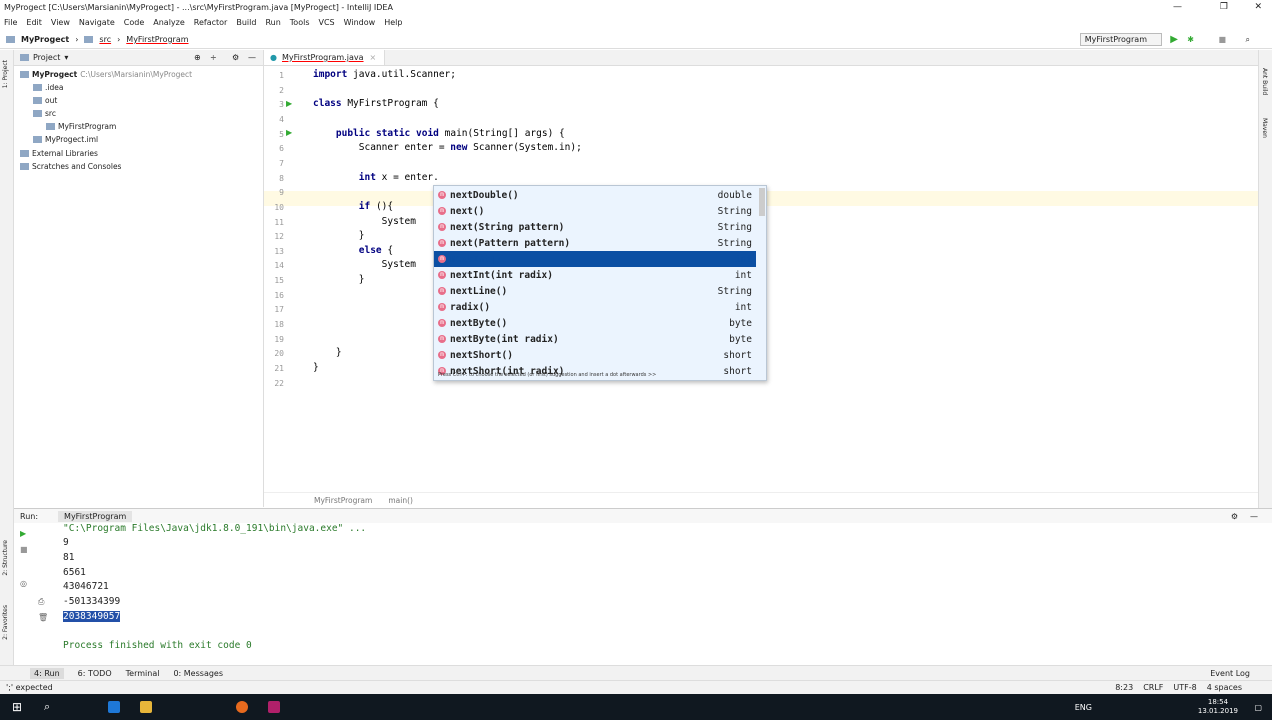 The width and height of the screenshot is (1272, 720). What do you see at coordinates (316, 367) in the screenshot?
I see `code-line: }` at bounding box center [316, 367].